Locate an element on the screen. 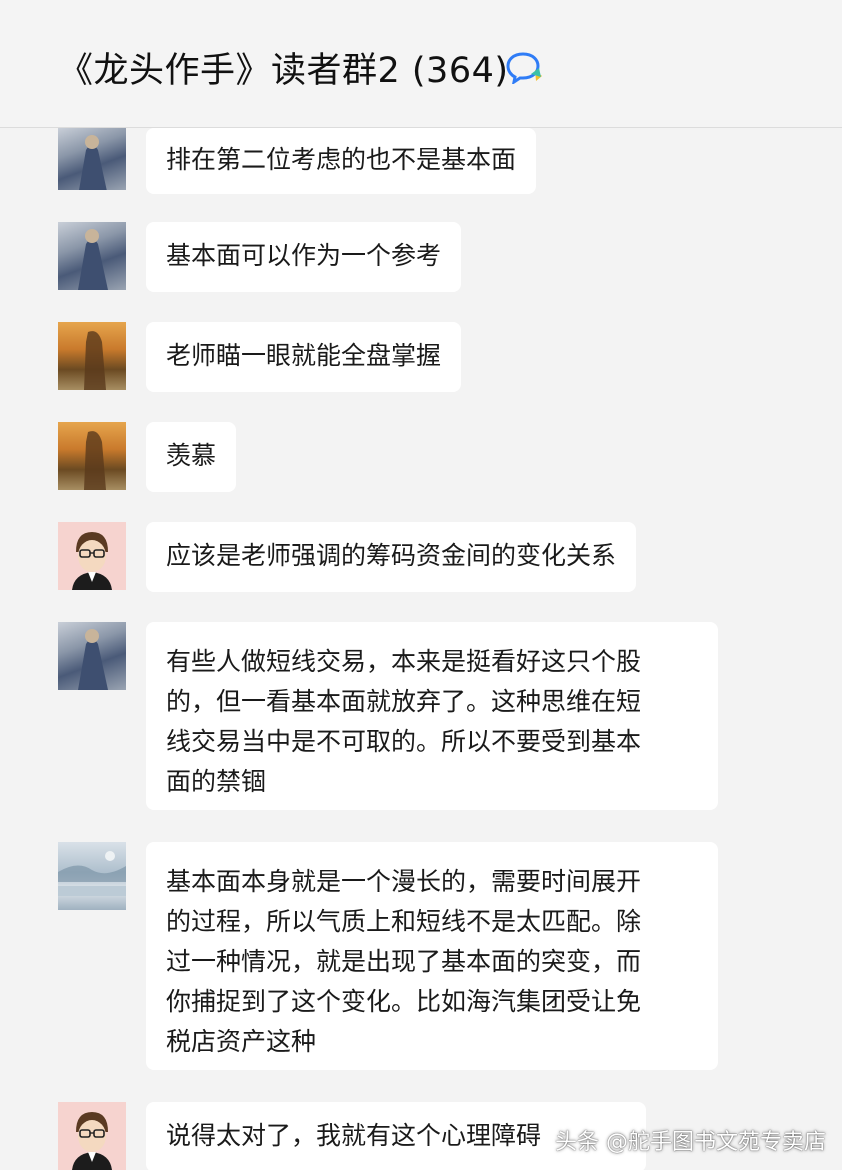 This screenshot has width=842, height=1170. message-bubble: 排在第二位考虑的也不是基本面 is located at coordinates (341, 161).